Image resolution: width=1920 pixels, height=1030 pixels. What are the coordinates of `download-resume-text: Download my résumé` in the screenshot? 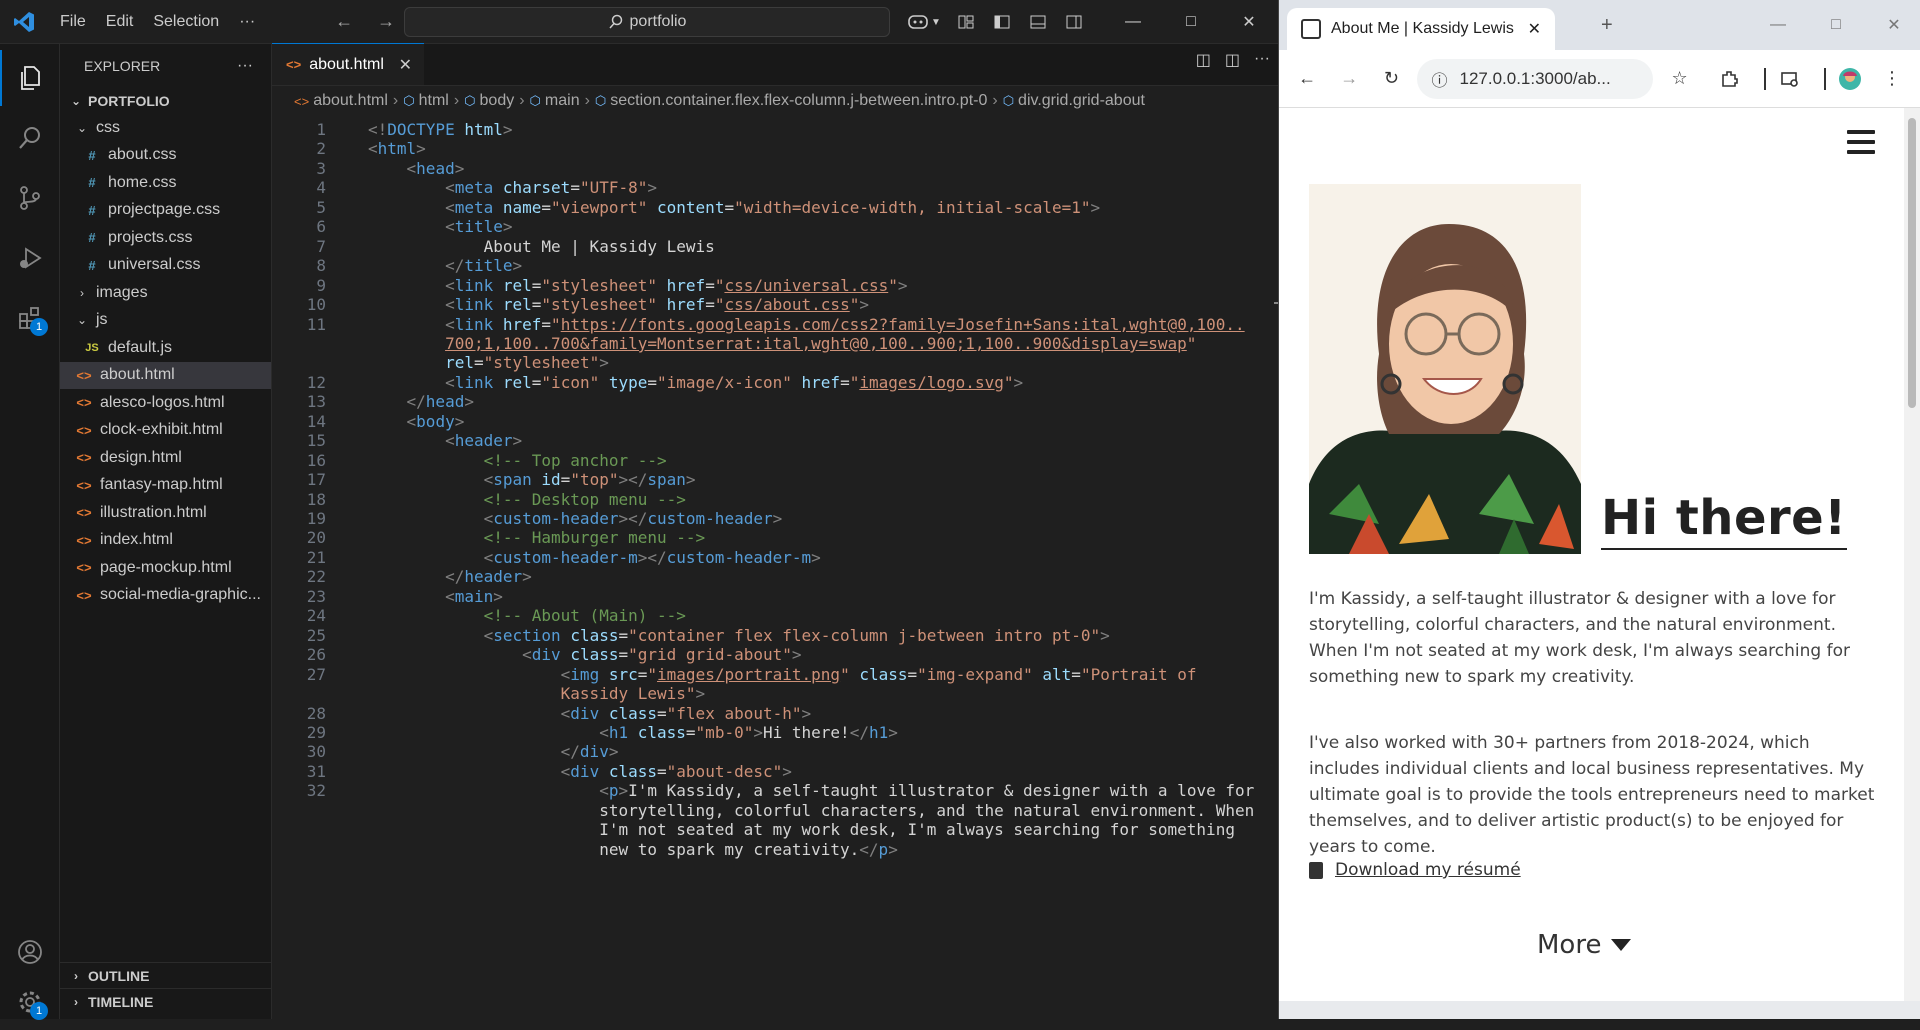 It's located at (1428, 870).